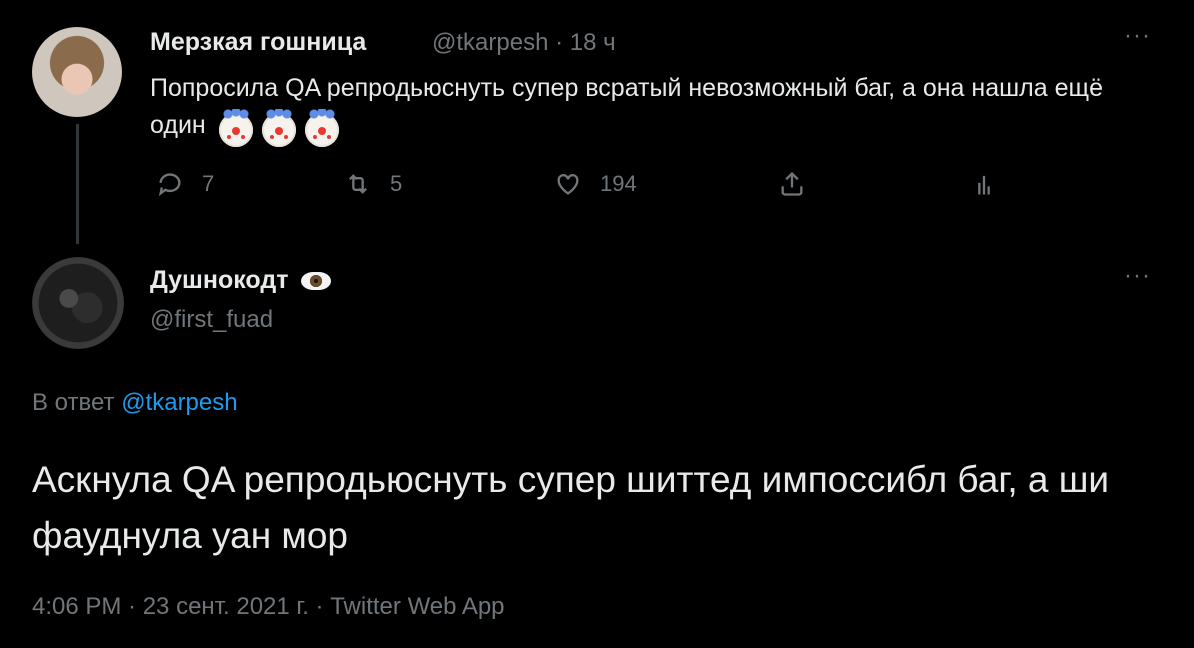 This screenshot has height=648, width=1194. I want to click on analytics-button, so click(984, 184).